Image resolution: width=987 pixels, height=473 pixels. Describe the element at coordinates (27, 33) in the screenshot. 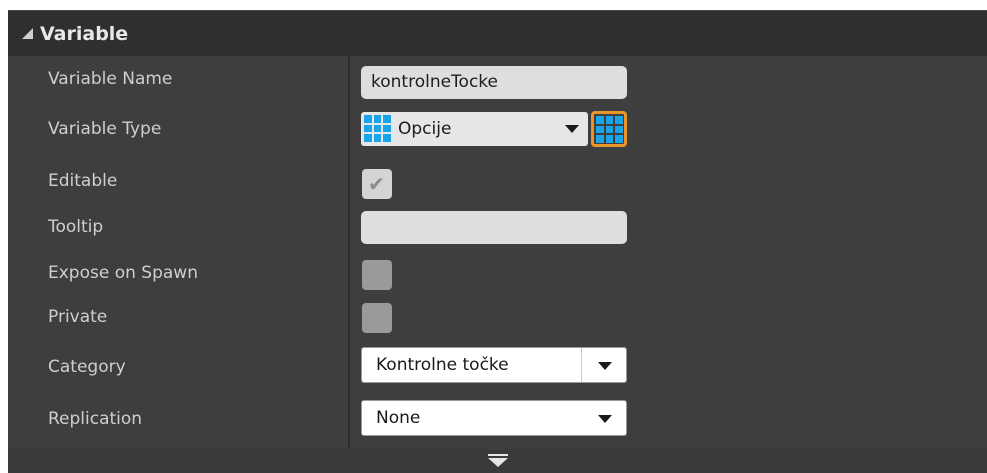

I see `collapse-triangle-icon` at that location.